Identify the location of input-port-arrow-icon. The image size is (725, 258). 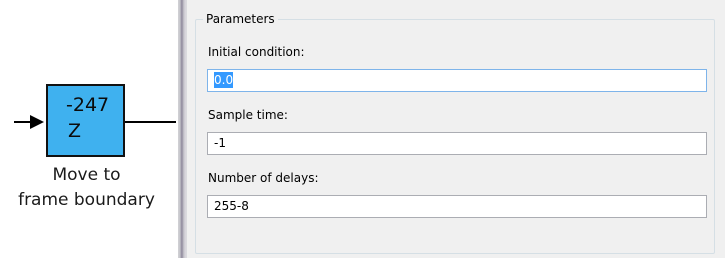
(37, 122).